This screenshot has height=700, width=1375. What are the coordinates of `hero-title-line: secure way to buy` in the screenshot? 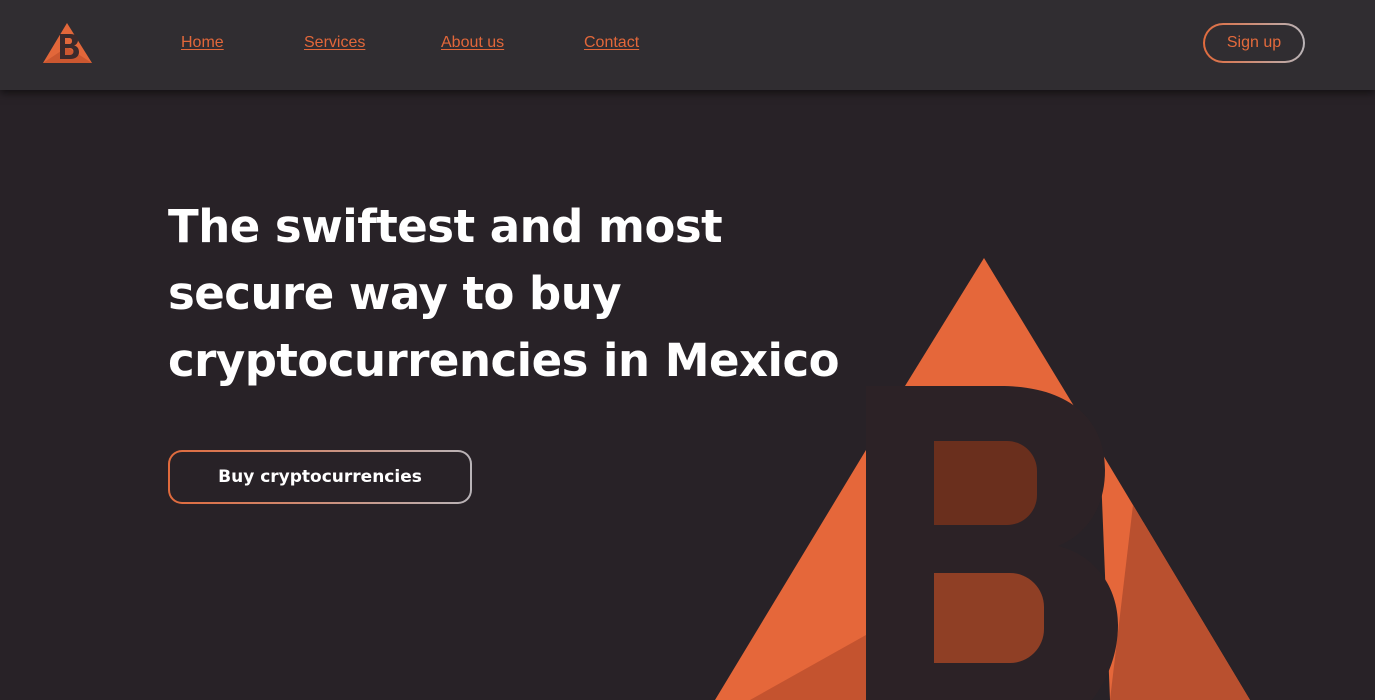 It's located at (395, 293).